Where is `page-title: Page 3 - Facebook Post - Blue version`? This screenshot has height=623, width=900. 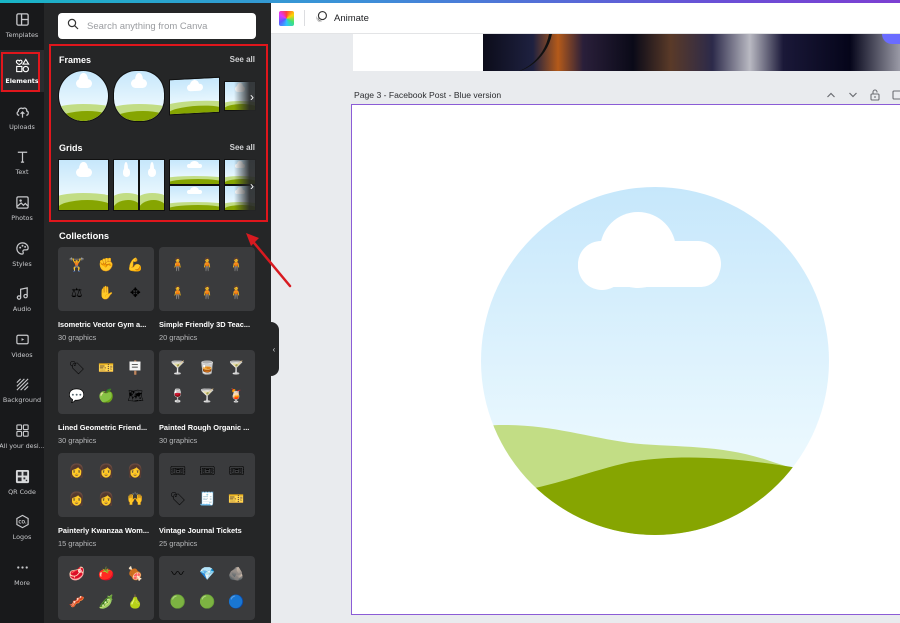 page-title: Page 3 - Facebook Post - Blue version is located at coordinates (428, 95).